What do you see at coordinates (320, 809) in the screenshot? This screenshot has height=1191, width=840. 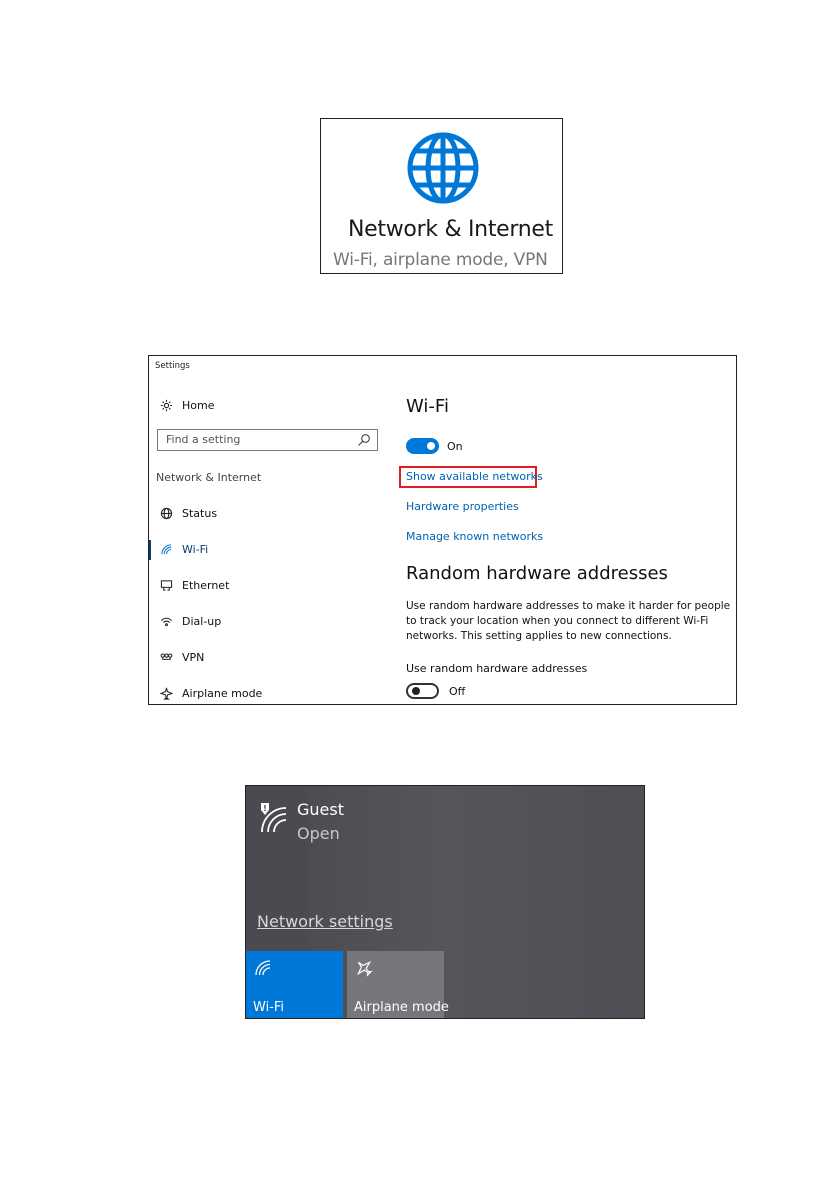 I see `network-name: Guest` at bounding box center [320, 809].